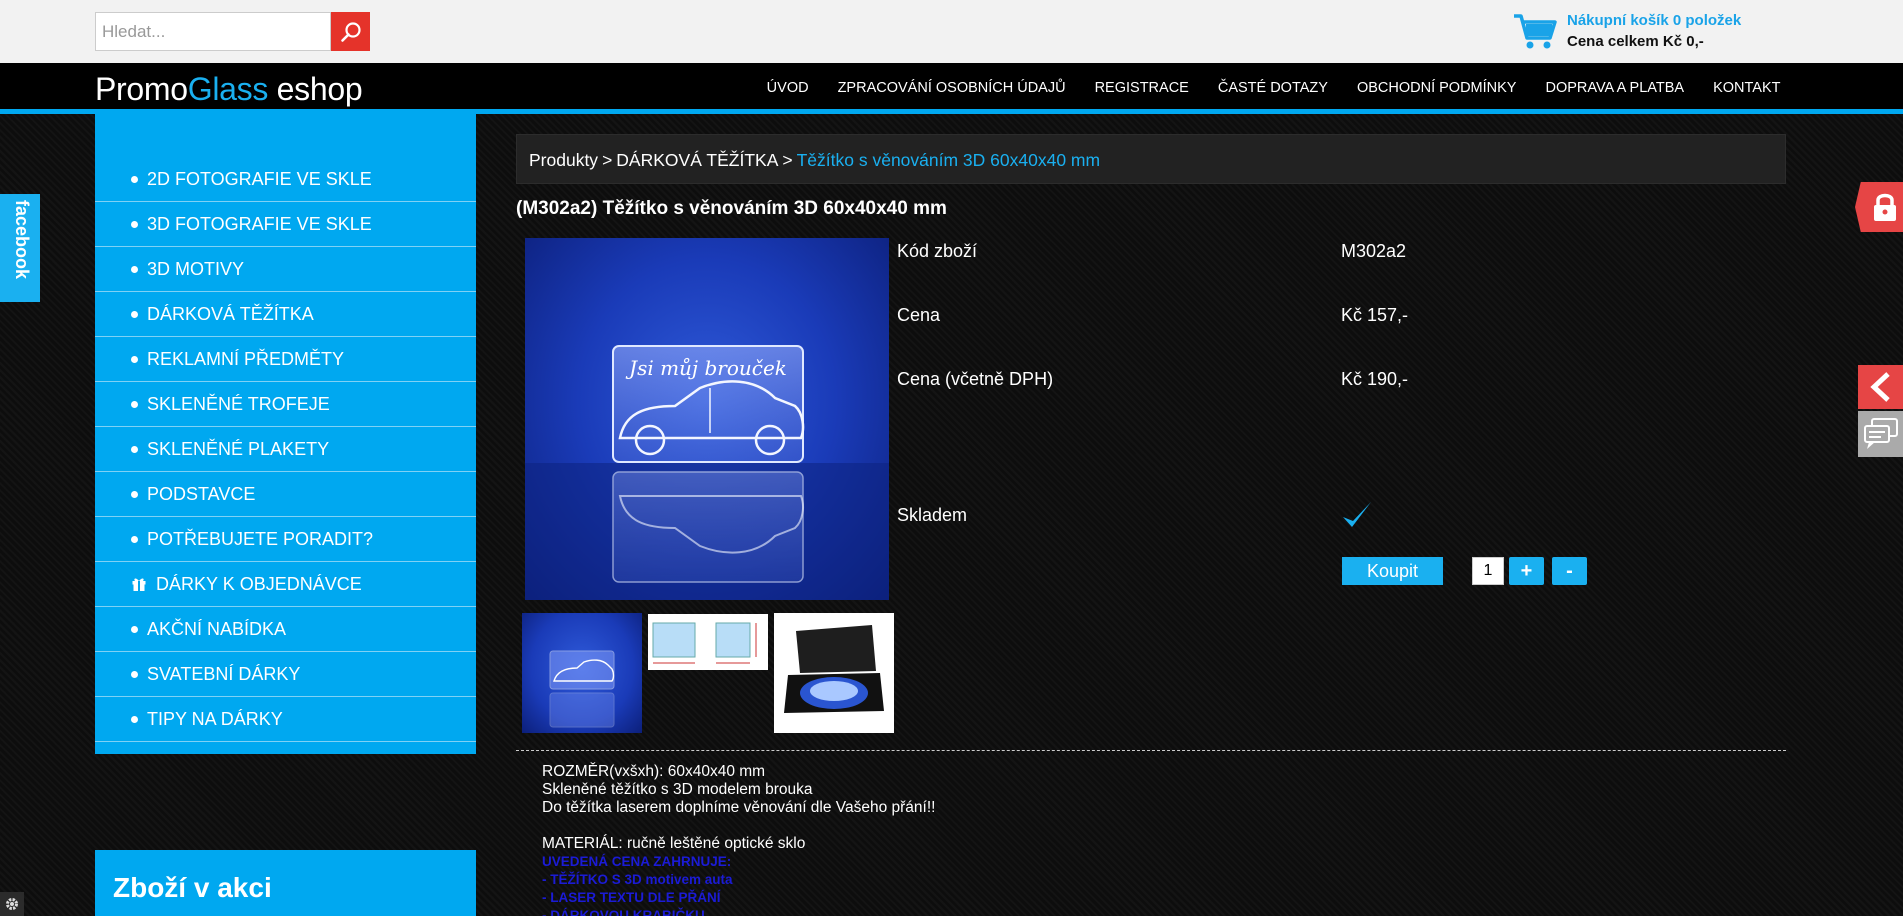 The image size is (1903, 916). Describe the element at coordinates (224, 673) in the screenshot. I see `sidebar-item-label: SVATEBNÍ DÁRKY` at that location.